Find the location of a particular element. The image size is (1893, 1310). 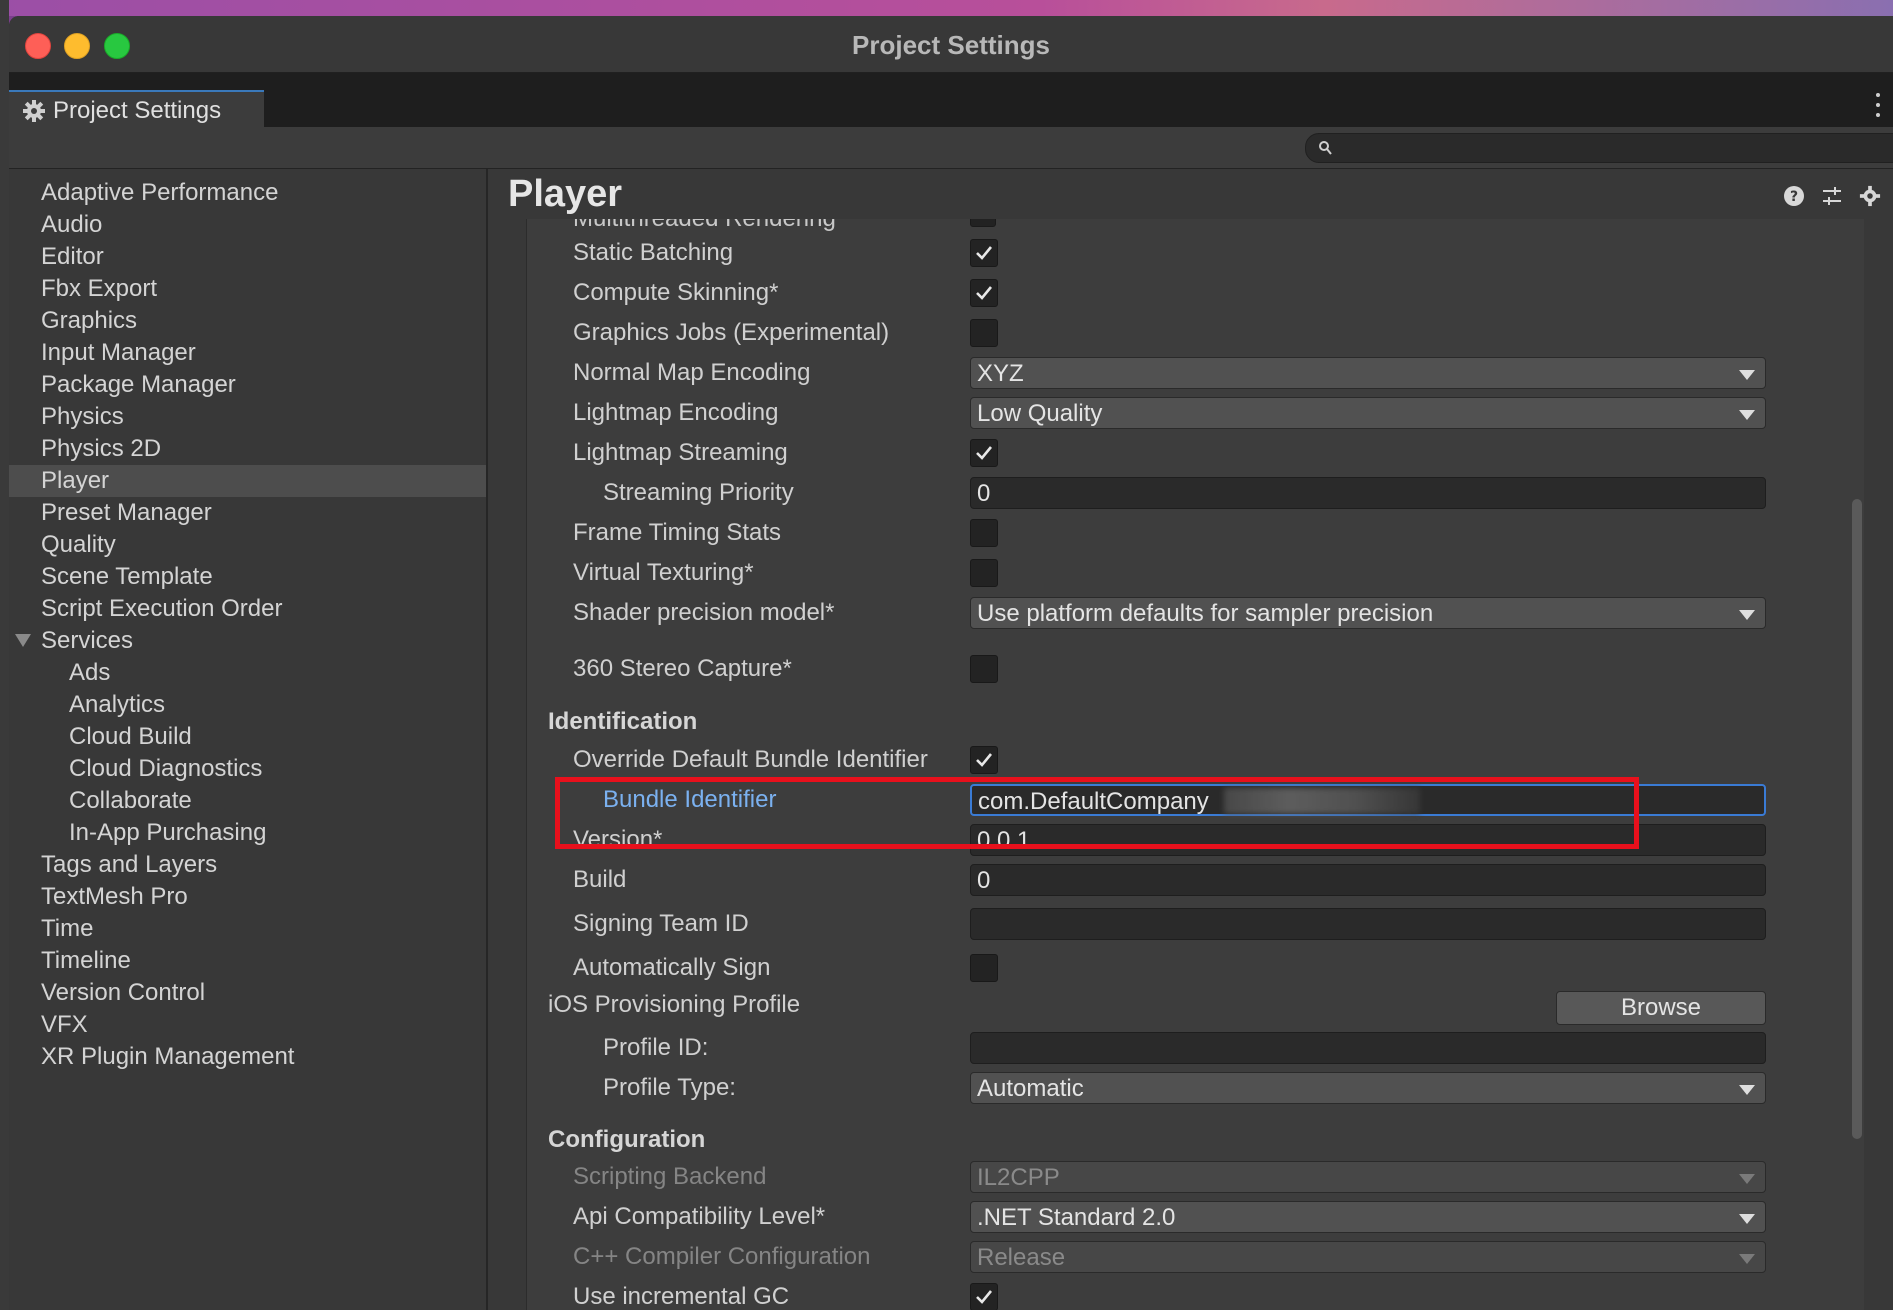

shader-precision-model-label: Shader precision model* is located at coordinates (704, 612).